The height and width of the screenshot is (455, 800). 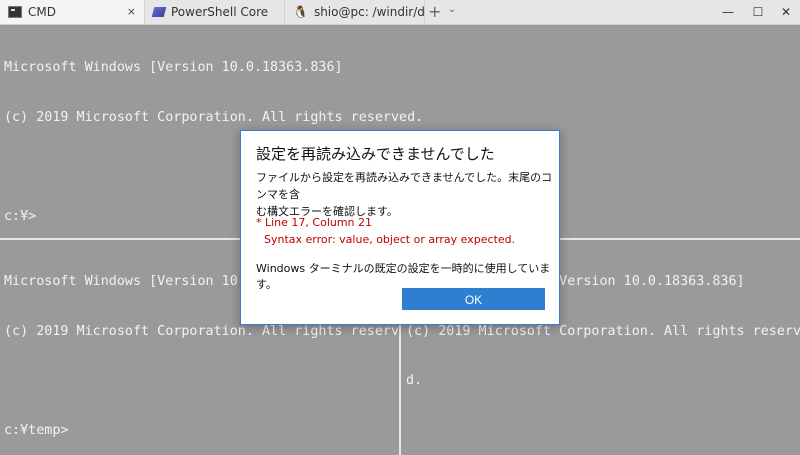 What do you see at coordinates (36, 430) in the screenshot?
I see `terminal-prompt: c:¥temp>` at bounding box center [36, 430].